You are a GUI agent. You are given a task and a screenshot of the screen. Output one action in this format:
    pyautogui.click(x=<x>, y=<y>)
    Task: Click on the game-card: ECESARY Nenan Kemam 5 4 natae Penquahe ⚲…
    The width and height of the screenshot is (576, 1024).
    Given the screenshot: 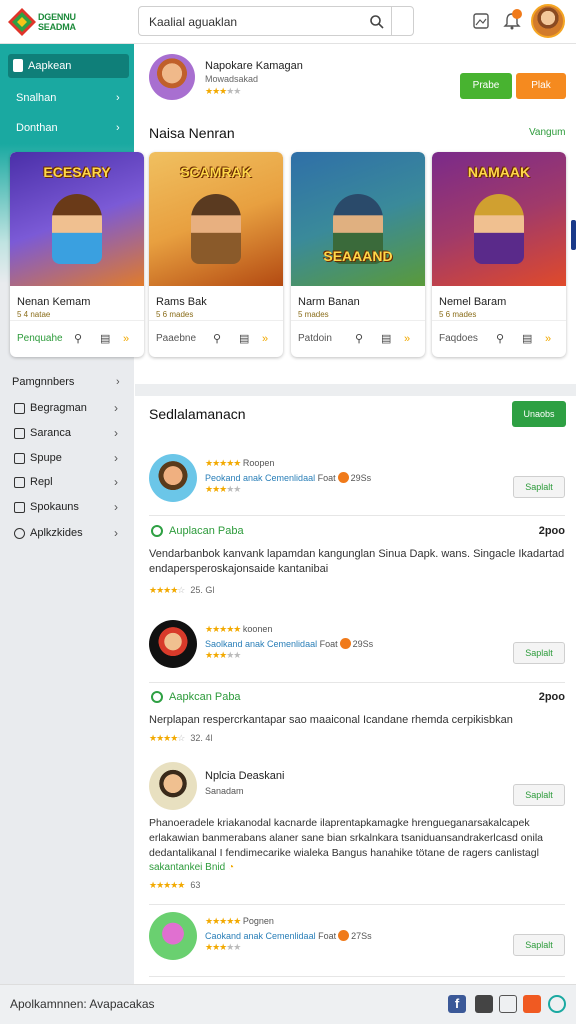 What is the action you would take?
    pyautogui.click(x=77, y=254)
    